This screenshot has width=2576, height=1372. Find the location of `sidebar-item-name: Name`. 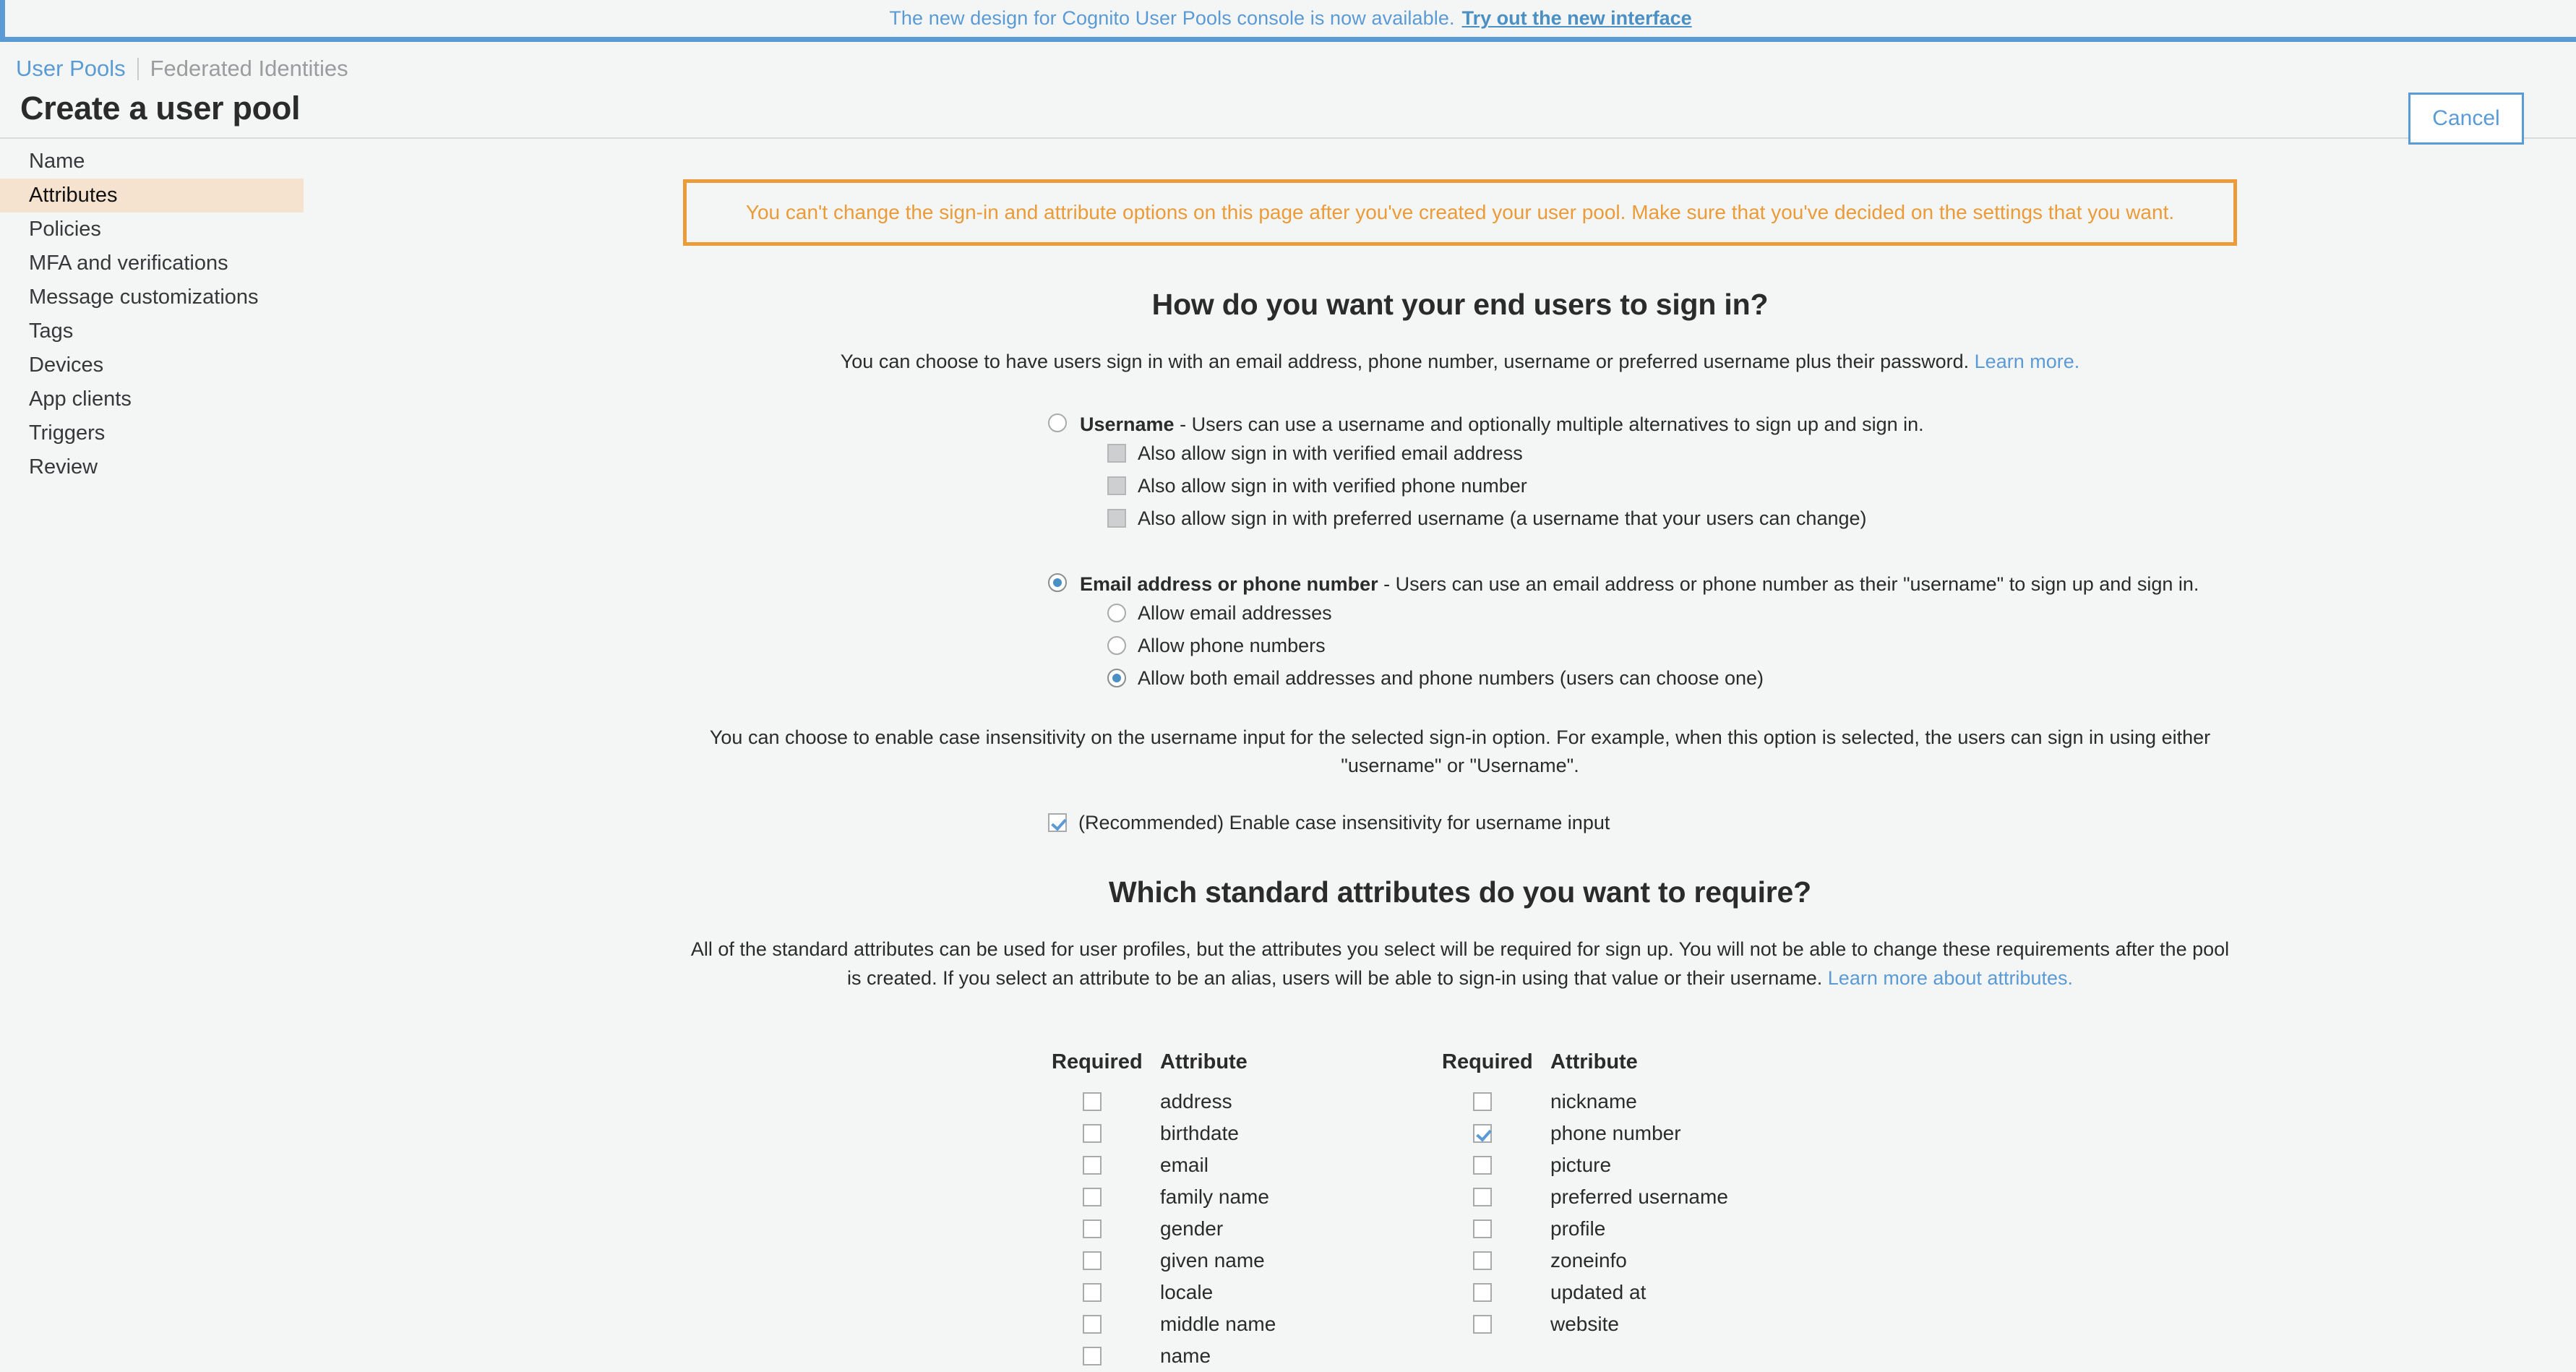

sidebar-item-name: Name is located at coordinates (152, 162).